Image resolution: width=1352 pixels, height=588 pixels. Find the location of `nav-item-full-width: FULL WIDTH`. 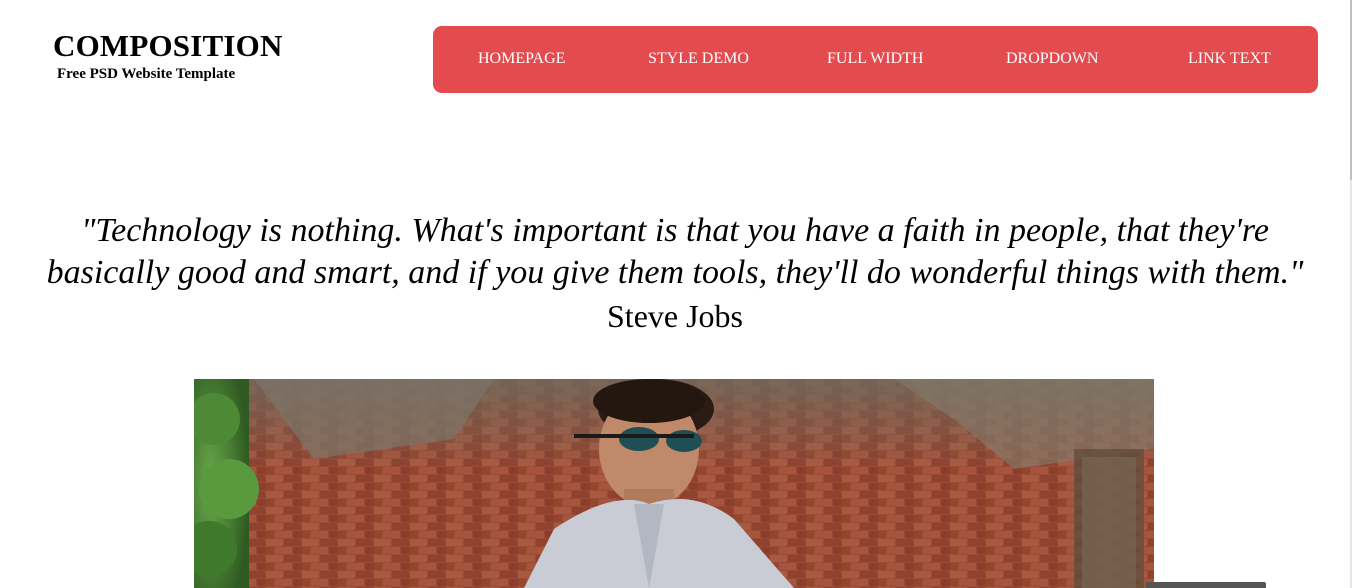

nav-item-full-width: FULL WIDTH is located at coordinates (875, 59).